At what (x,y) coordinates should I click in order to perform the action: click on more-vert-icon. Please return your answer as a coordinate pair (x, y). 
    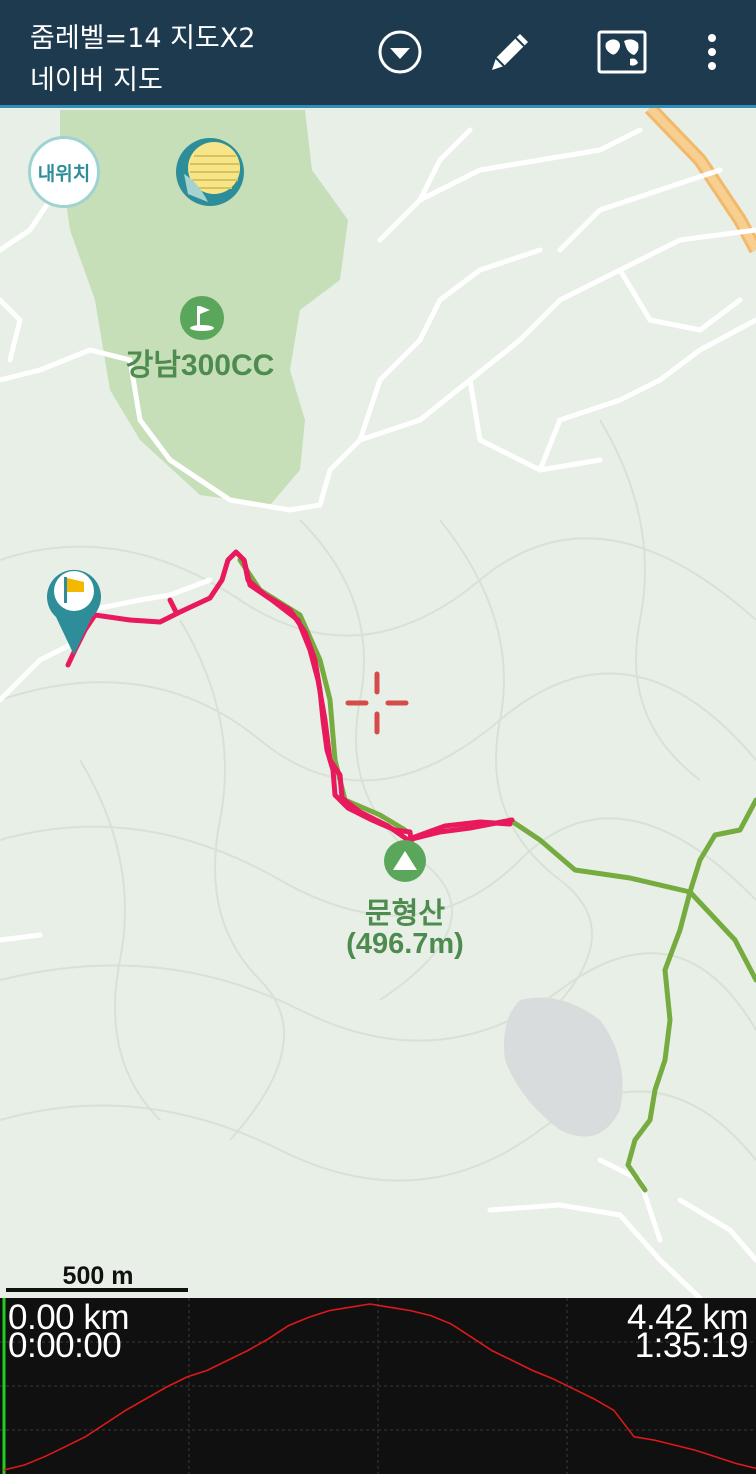
    Looking at the image, I should click on (712, 52).